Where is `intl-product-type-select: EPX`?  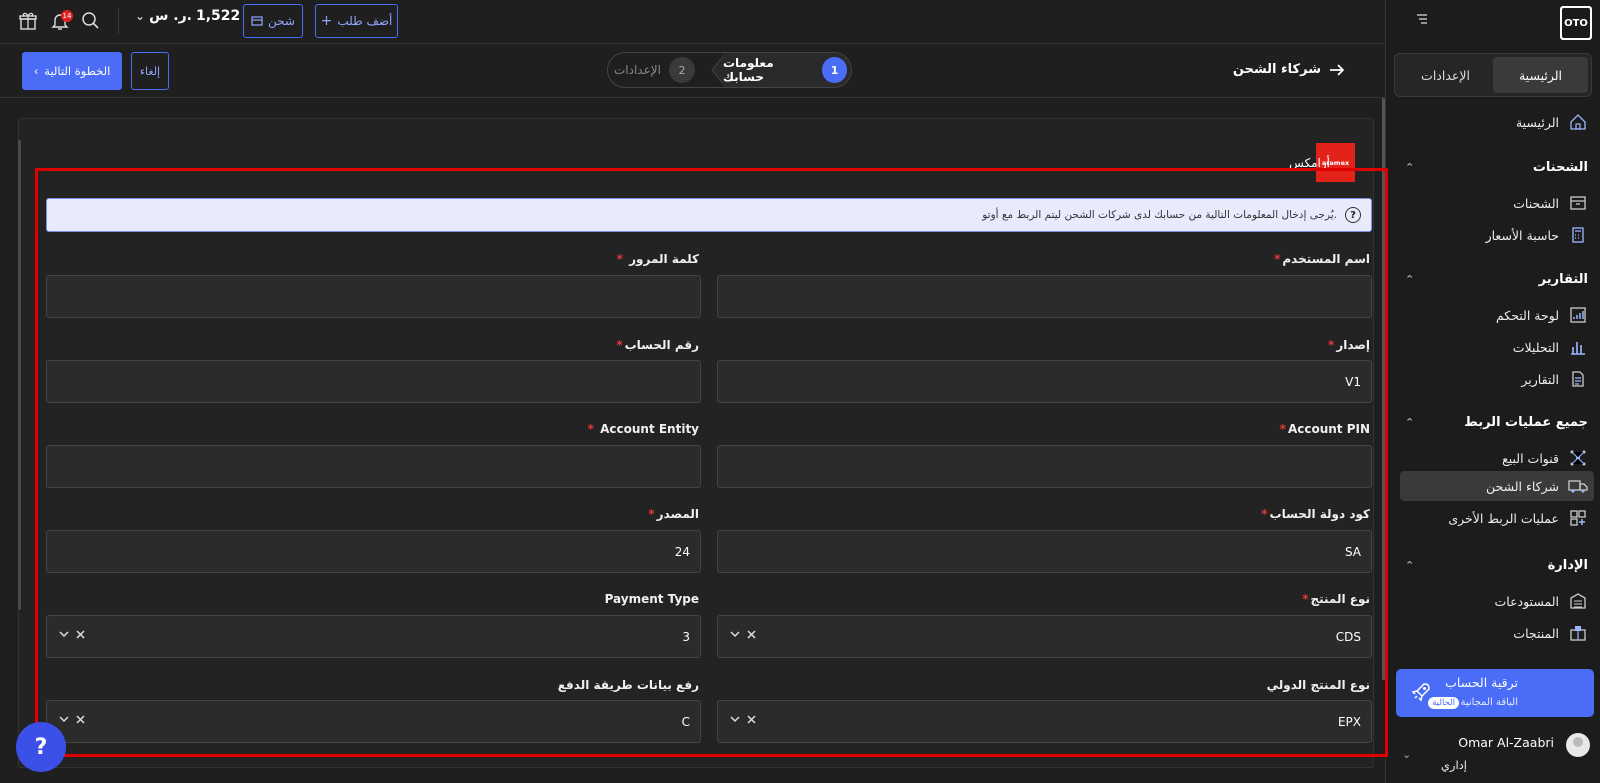
intl-product-type-select: EPX is located at coordinates (1044, 721).